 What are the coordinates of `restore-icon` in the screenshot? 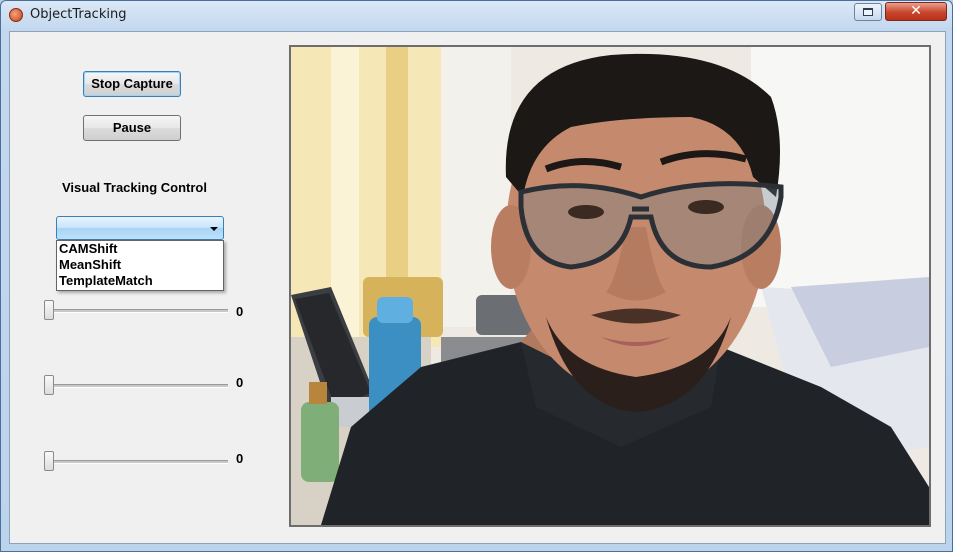 It's located at (868, 12).